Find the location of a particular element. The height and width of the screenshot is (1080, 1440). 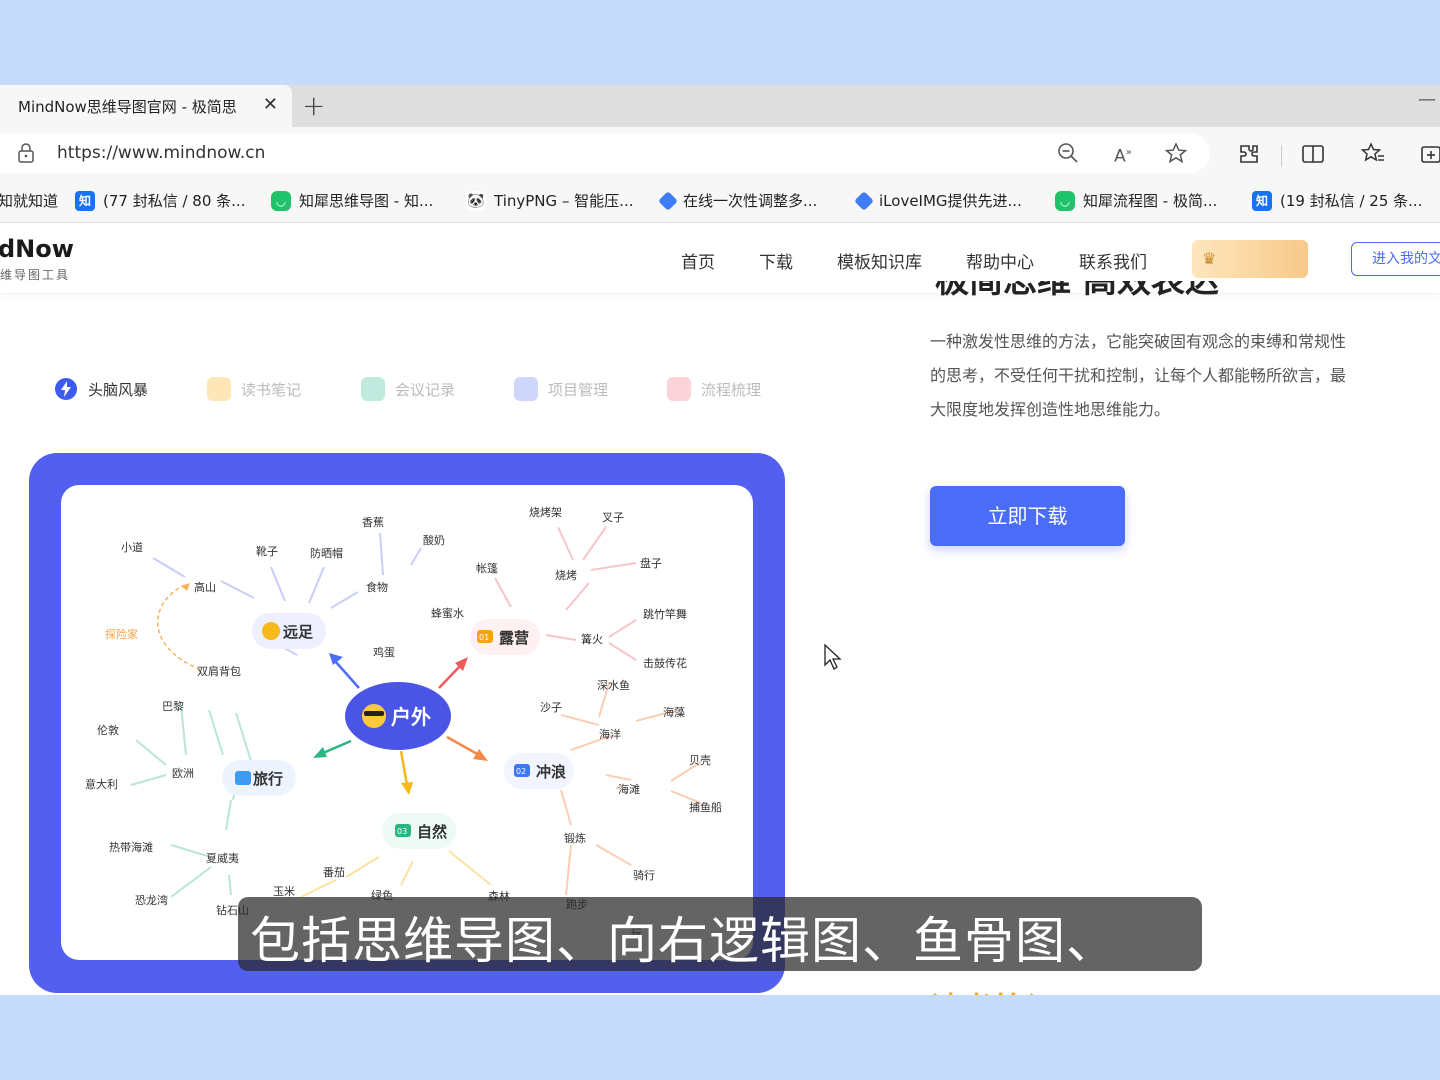

svg-text: 海洋 is located at coordinates (610, 734).